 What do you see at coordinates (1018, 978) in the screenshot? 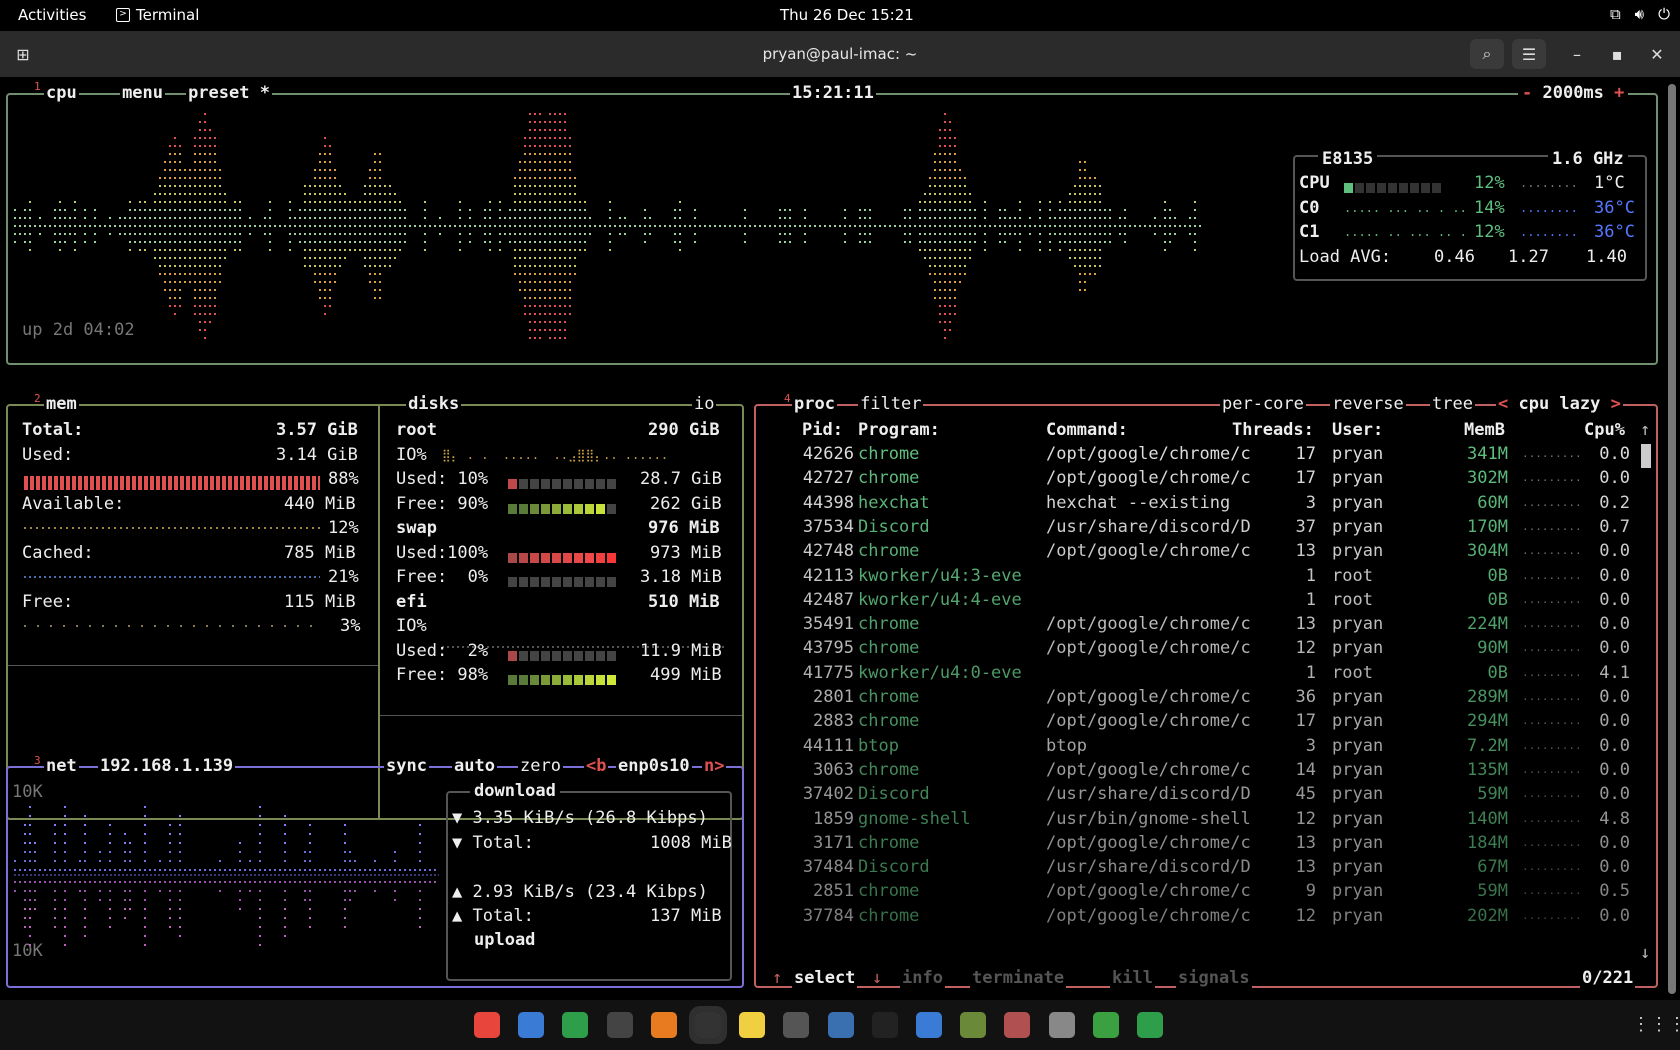
I see `terminate-button: terminate` at bounding box center [1018, 978].